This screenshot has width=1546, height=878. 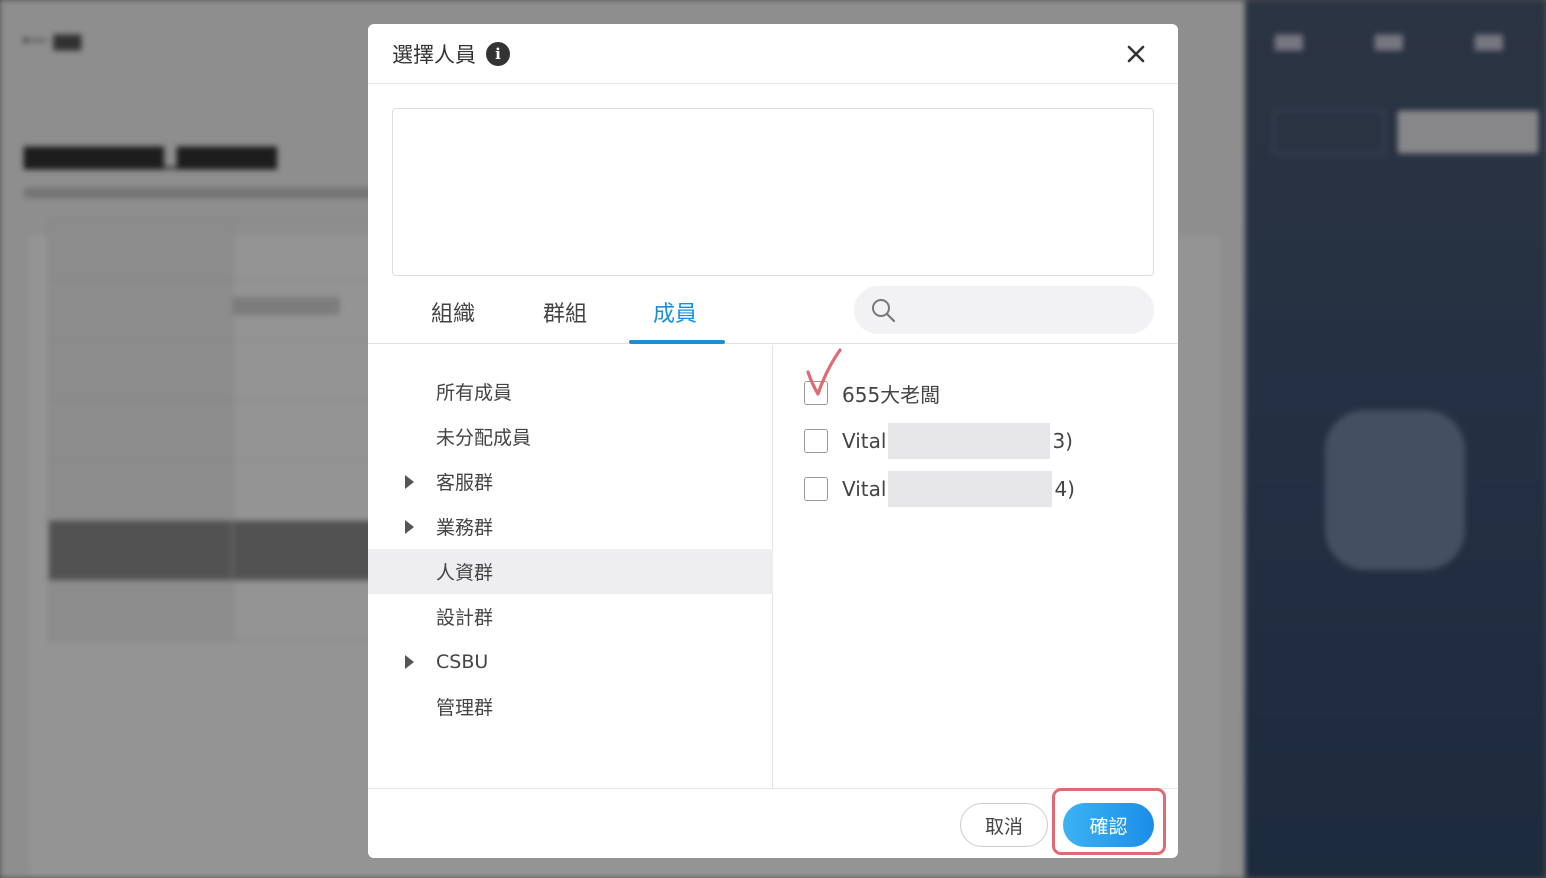 What do you see at coordinates (773, 192) in the screenshot?
I see `selected-members-box` at bounding box center [773, 192].